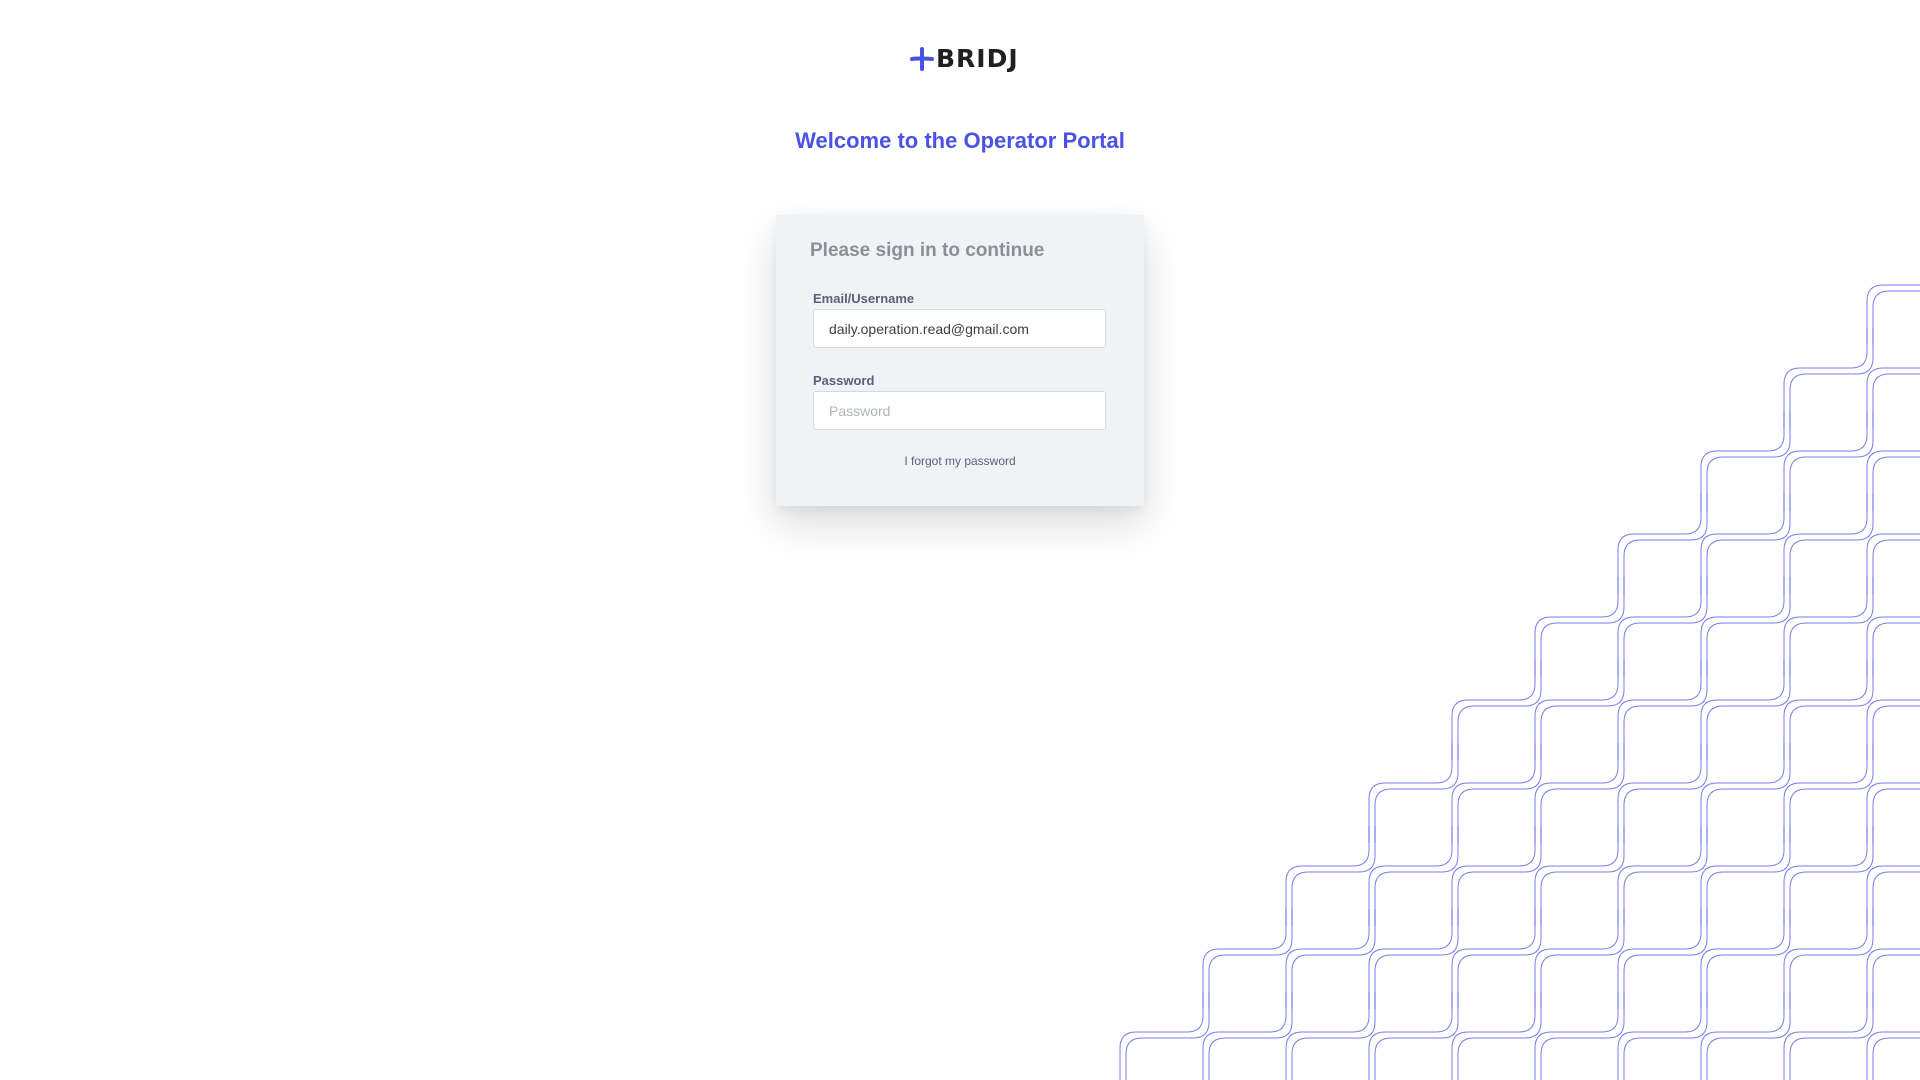 Image resolution: width=1920 pixels, height=1080 pixels. I want to click on forgot-password-link: I forgot my password, so click(960, 461).